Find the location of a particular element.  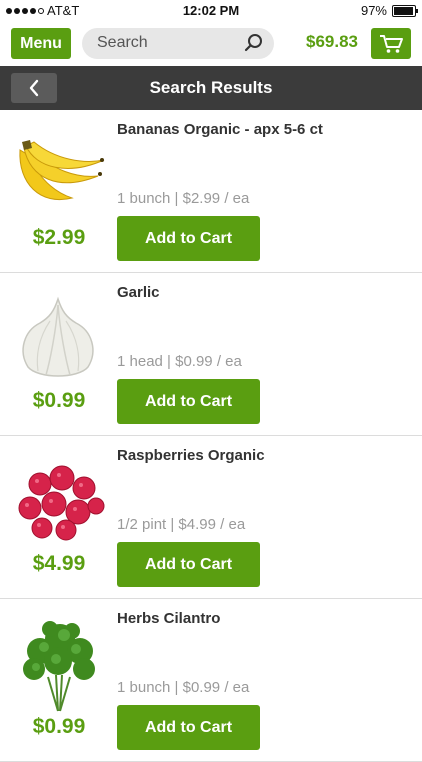

page-title: Search Results is located at coordinates (211, 87).